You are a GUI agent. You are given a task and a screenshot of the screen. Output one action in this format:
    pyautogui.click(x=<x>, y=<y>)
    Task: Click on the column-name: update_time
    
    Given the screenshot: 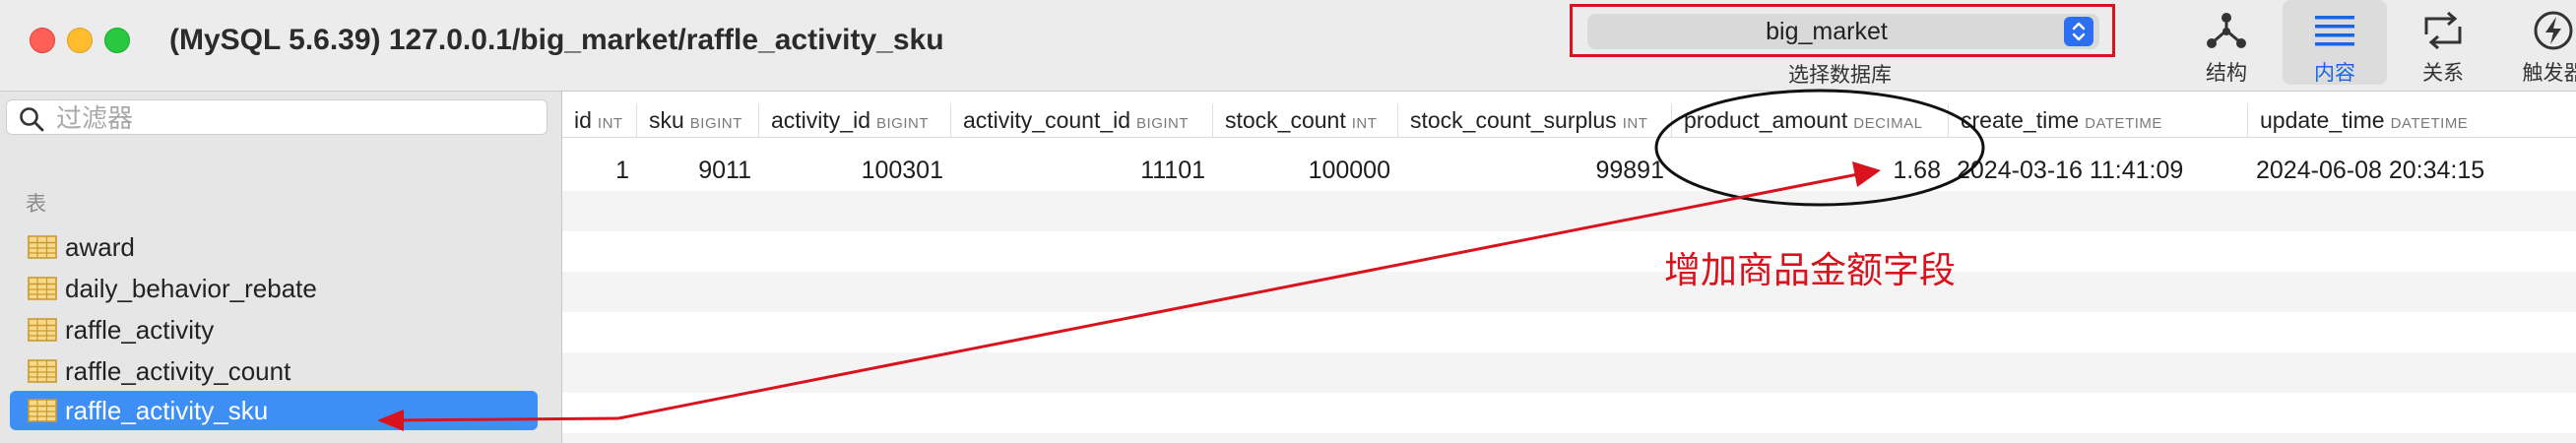 What is the action you would take?
    pyautogui.click(x=2322, y=120)
    